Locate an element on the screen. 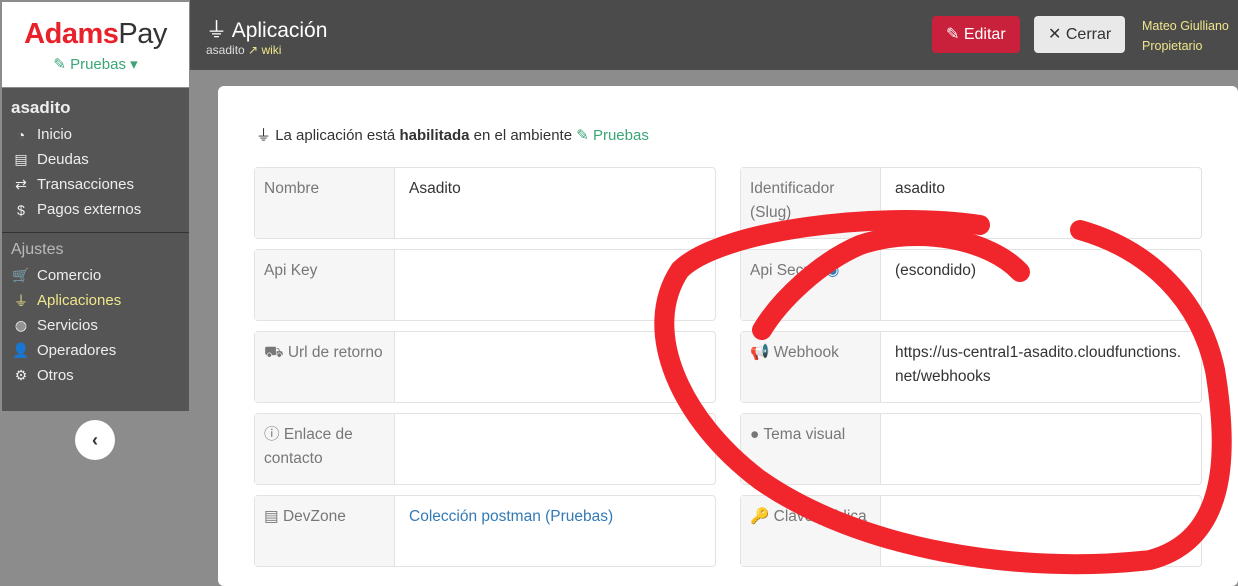 Image resolution: width=1238 pixels, height=586 pixels. field-label: Api Secret ◉ is located at coordinates (811, 285).